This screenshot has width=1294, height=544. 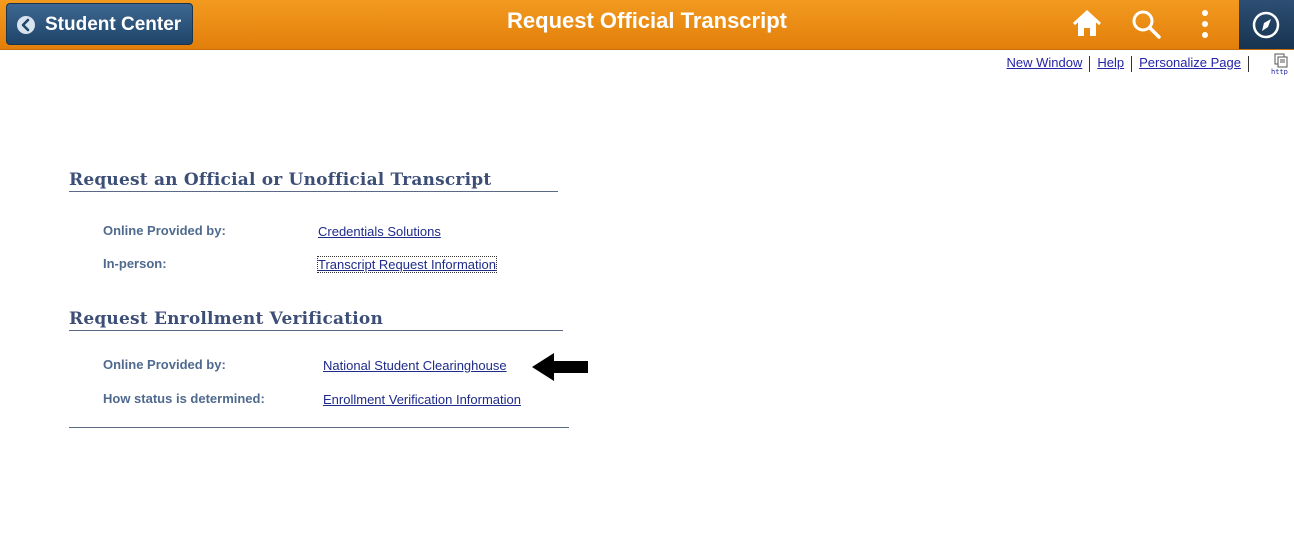 I want to click on search-icon, so click(x=1146, y=26).